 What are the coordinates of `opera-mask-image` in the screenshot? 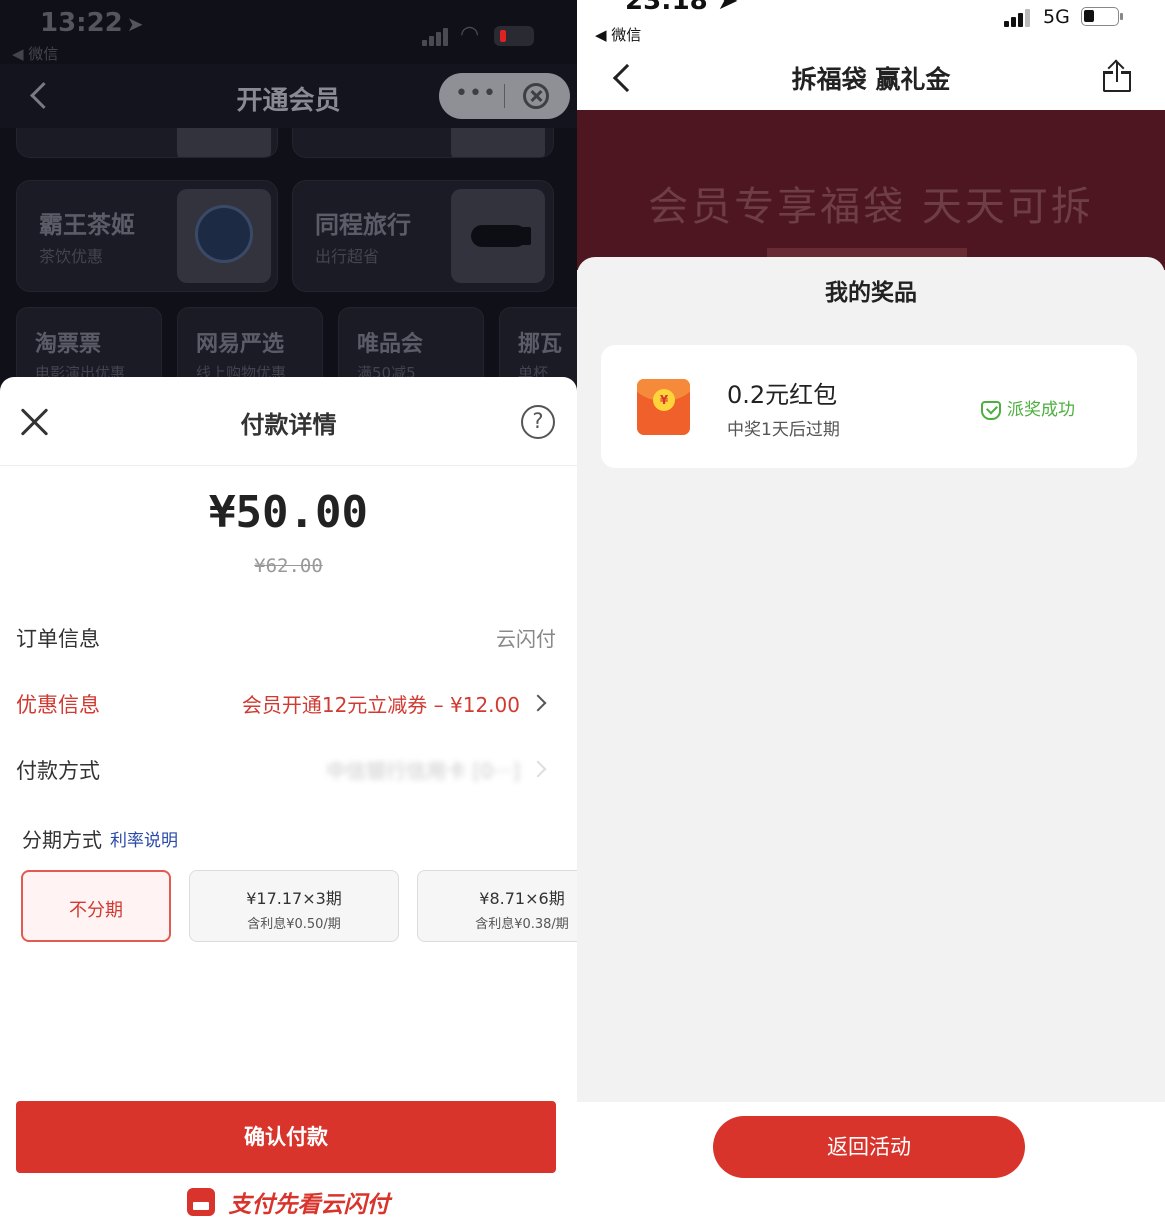 It's located at (224, 236).